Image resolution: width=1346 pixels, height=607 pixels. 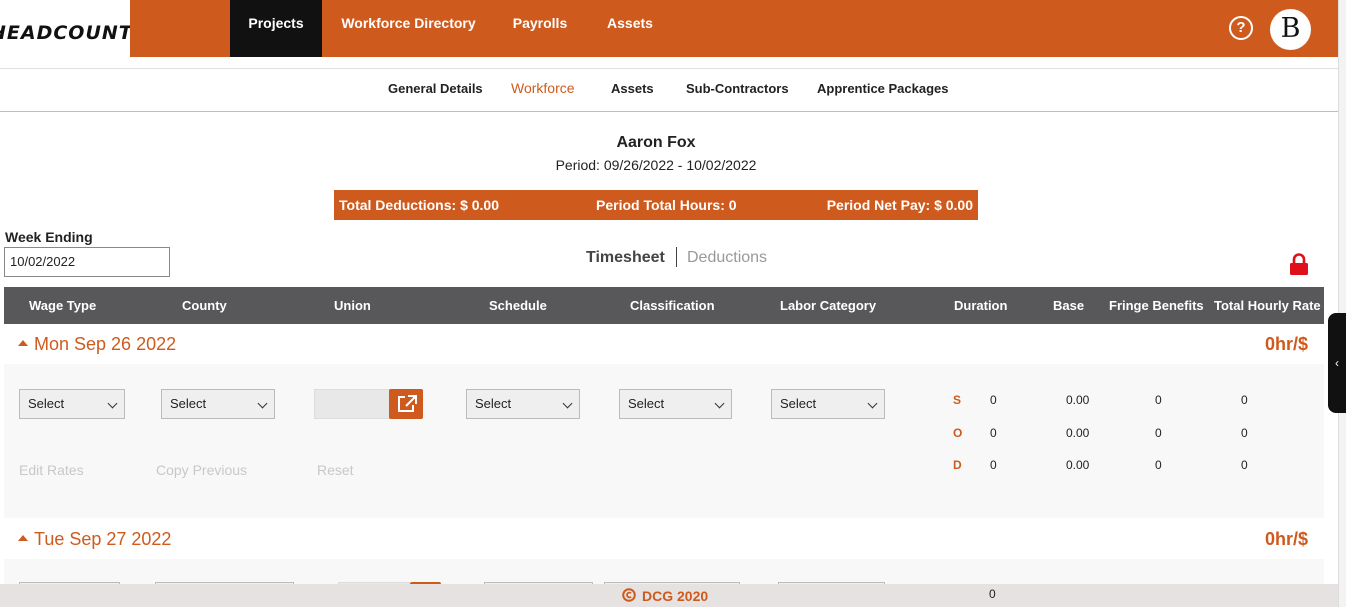 What do you see at coordinates (1241, 28) in the screenshot?
I see `help-icon: ?` at bounding box center [1241, 28].